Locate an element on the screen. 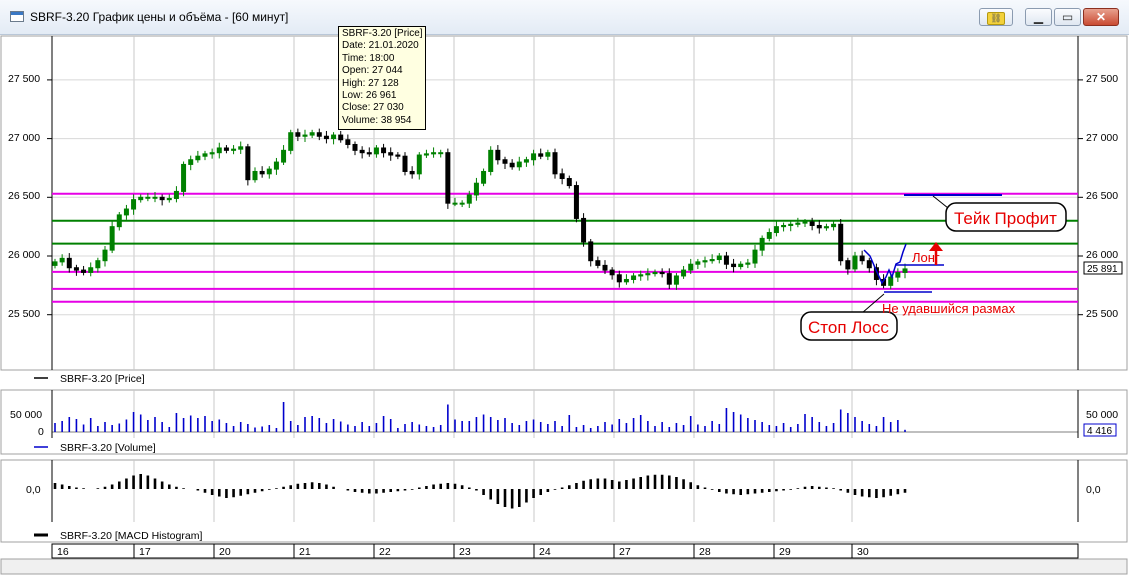 This screenshot has width=1129, height=575. tooltip-line: Close: 27 030 is located at coordinates (373, 108).